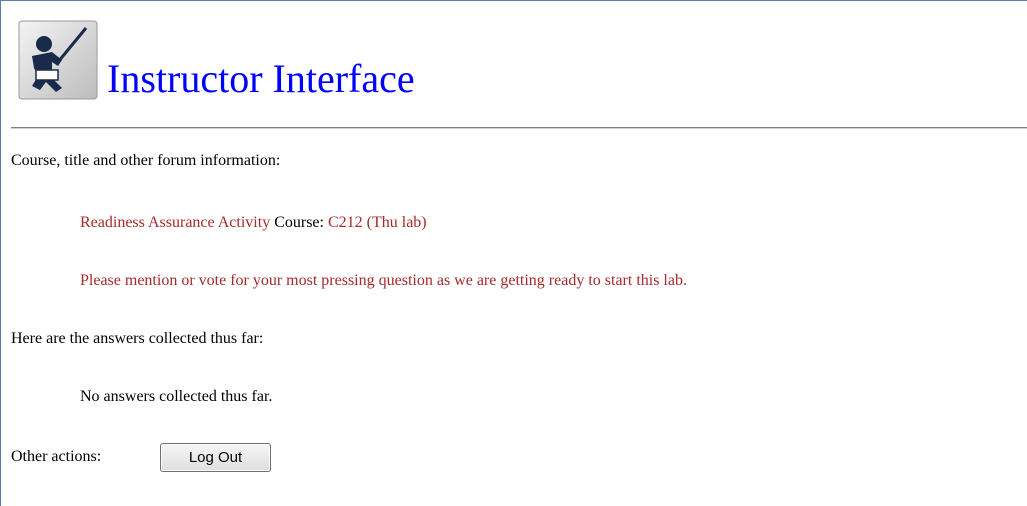 The image size is (1027, 506). I want to click on course-label: Course:, so click(299, 222).